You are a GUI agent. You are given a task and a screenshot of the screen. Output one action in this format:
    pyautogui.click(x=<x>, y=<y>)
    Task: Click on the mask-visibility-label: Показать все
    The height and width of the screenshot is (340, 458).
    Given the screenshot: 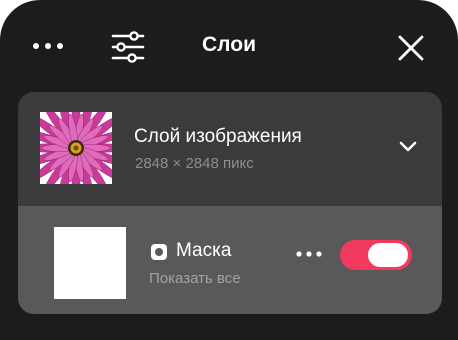 What is the action you would take?
    pyautogui.click(x=195, y=278)
    